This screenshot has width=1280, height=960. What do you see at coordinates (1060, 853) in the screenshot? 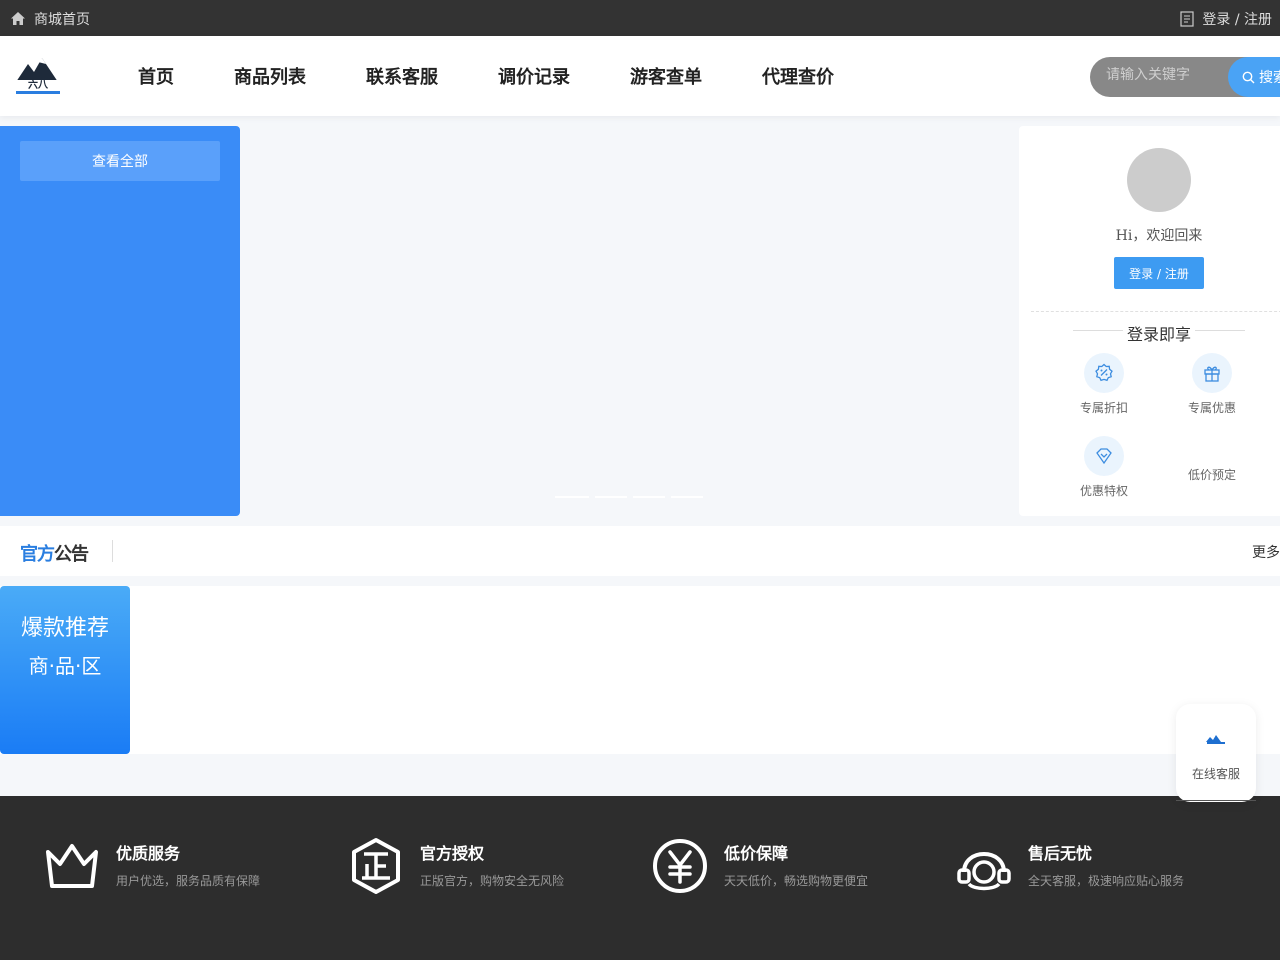
I see `feature-title: 售后无忧` at bounding box center [1060, 853].